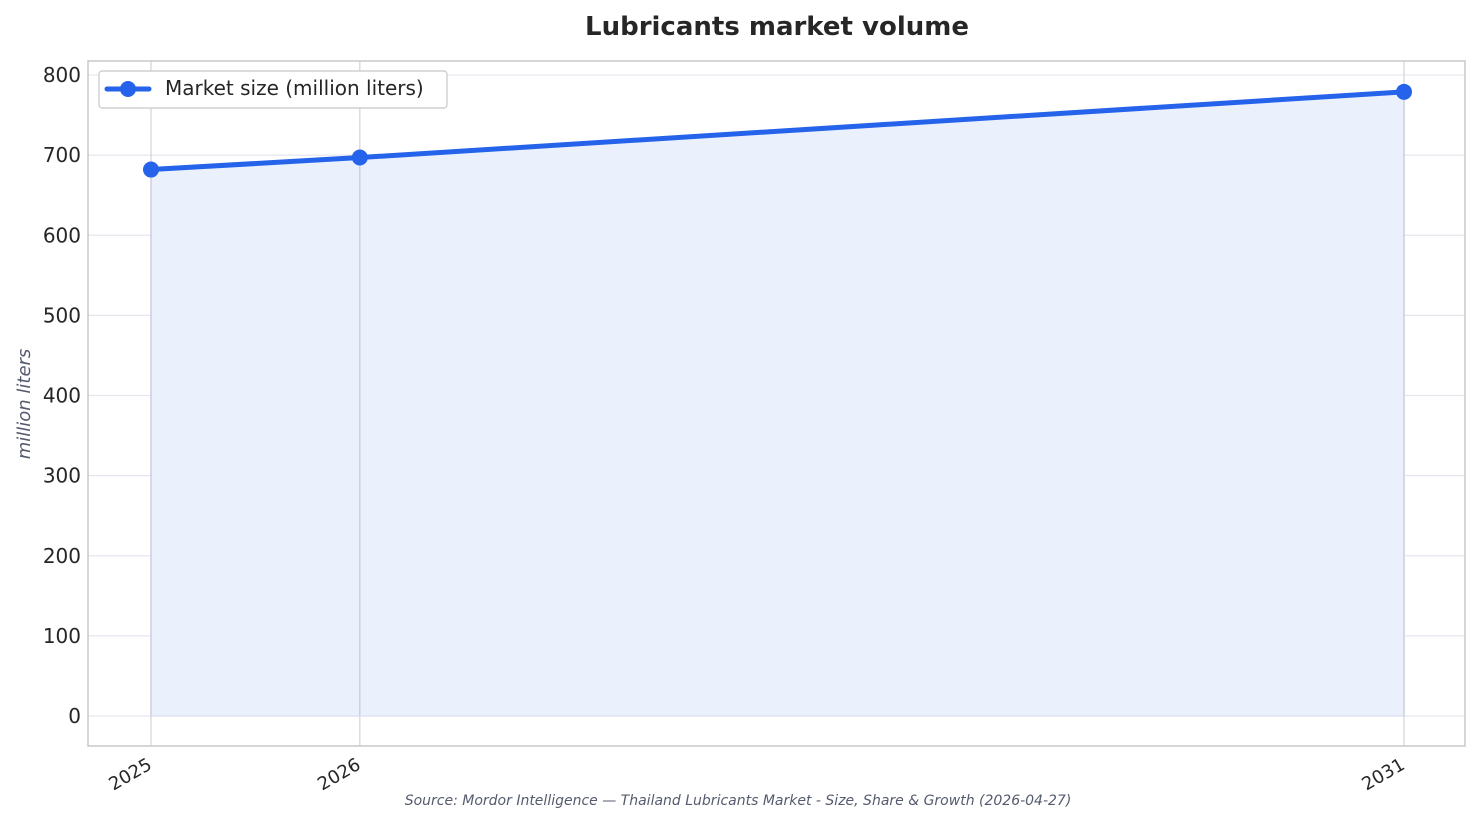 The width and height of the screenshot is (1481, 828). What do you see at coordinates (62, 155) in the screenshot?
I see `y-tick-label: 700` at bounding box center [62, 155].